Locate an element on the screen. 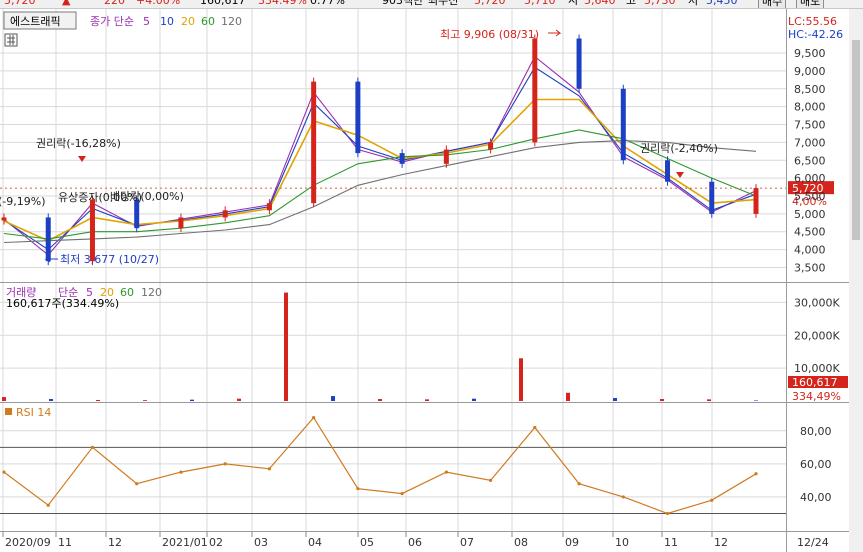 The height and width of the screenshot is (552, 863). high-price: 5,730 is located at coordinates (660, 3).